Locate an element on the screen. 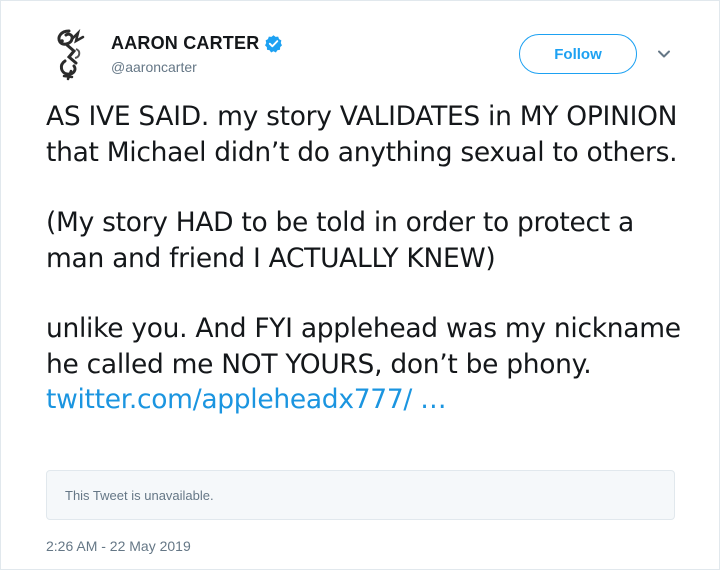  quoted-tweet-unavailable-text: This Tweet is unavailable. is located at coordinates (139, 495).